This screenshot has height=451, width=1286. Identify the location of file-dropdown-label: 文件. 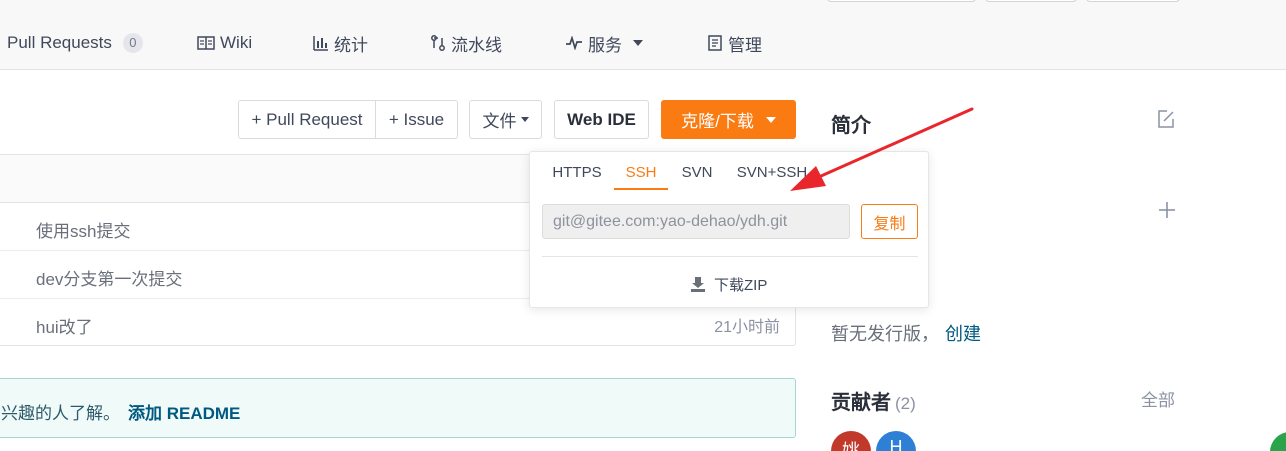
(499, 121).